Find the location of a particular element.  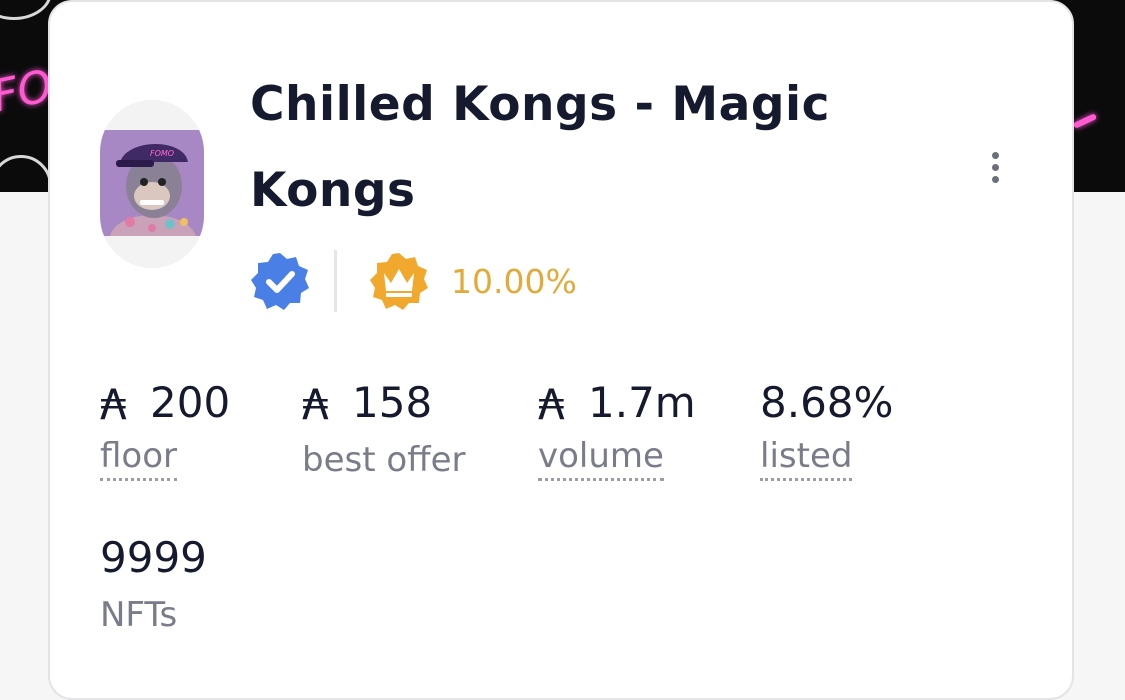

floor-value: ₳ 200 is located at coordinates (165, 403).